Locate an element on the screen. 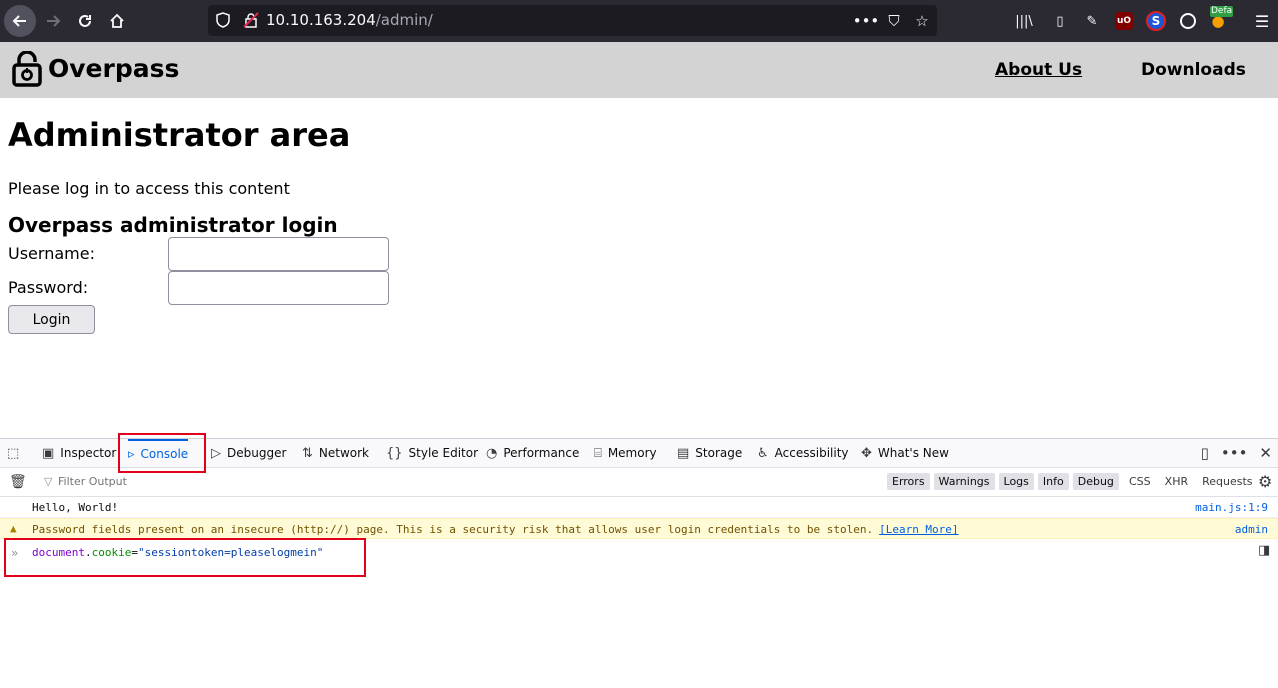 The image size is (1278, 688). tab-accessibility: ♿ Accessibility is located at coordinates (803, 453).